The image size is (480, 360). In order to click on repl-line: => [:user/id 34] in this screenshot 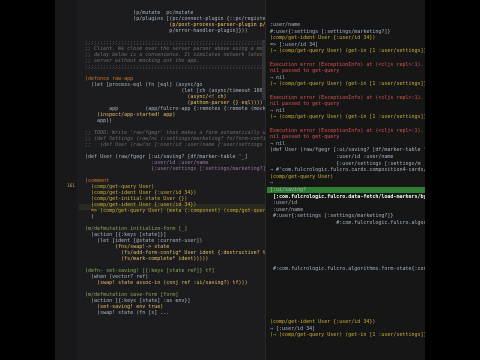, I will do `click(293, 44)`.